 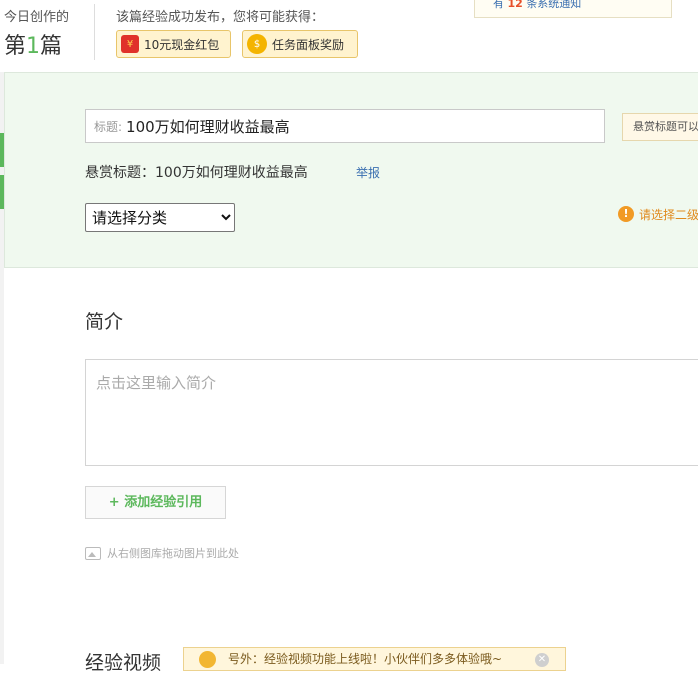 I want to click on title-input-value: 100万如何理财收益最高, so click(x=208, y=126).